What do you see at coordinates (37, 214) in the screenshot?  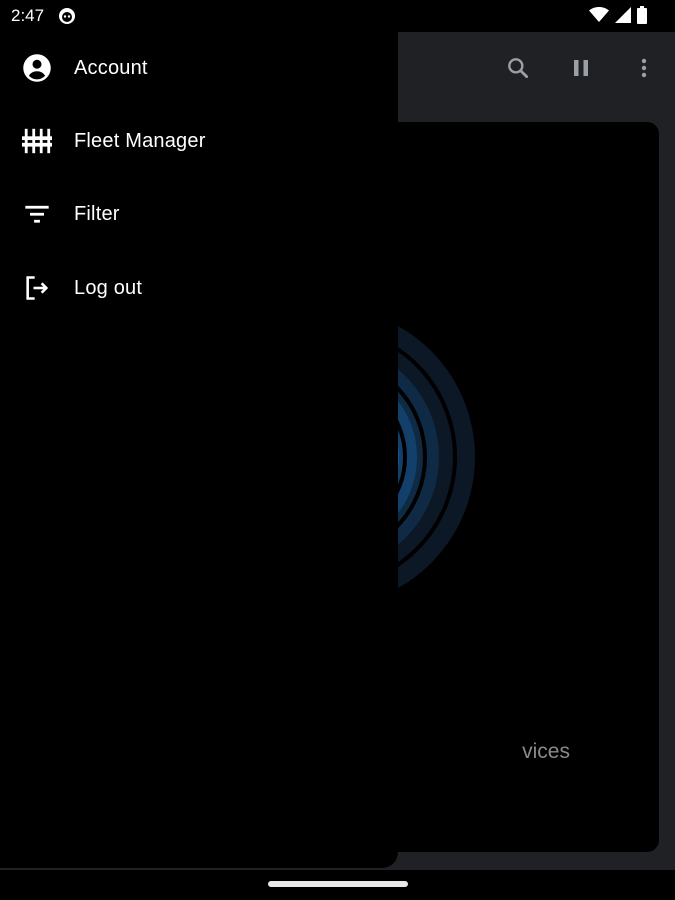 I see `filter-icon` at bounding box center [37, 214].